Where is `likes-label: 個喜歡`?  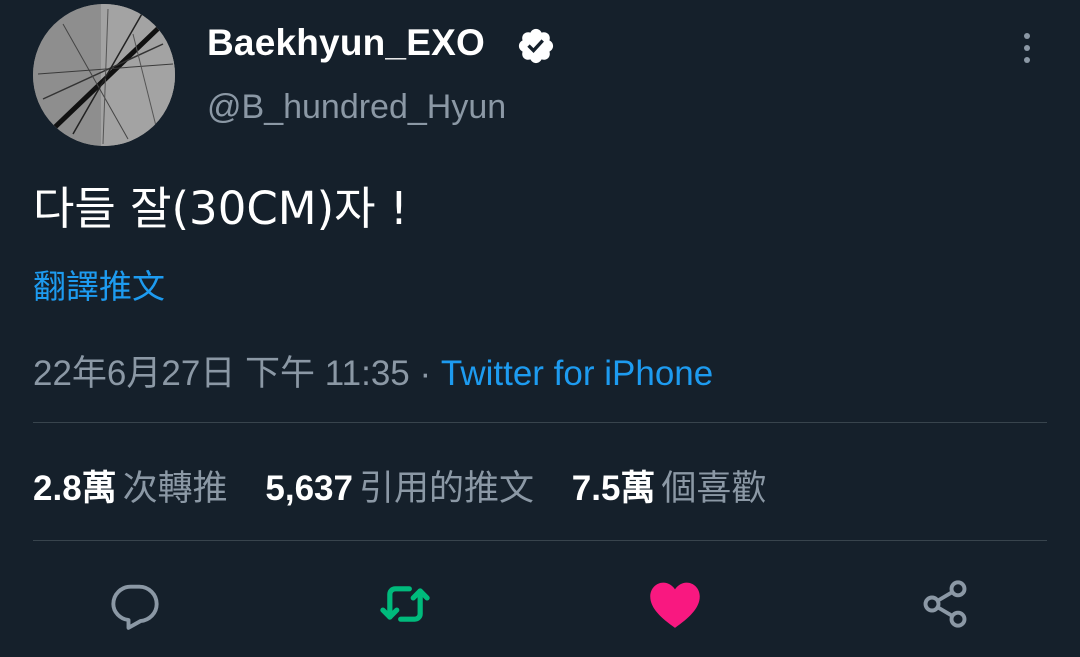
likes-label: 個喜歡 is located at coordinates (714, 488).